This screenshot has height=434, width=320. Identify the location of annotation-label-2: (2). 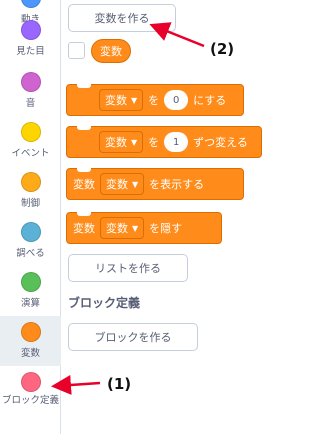
(222, 49).